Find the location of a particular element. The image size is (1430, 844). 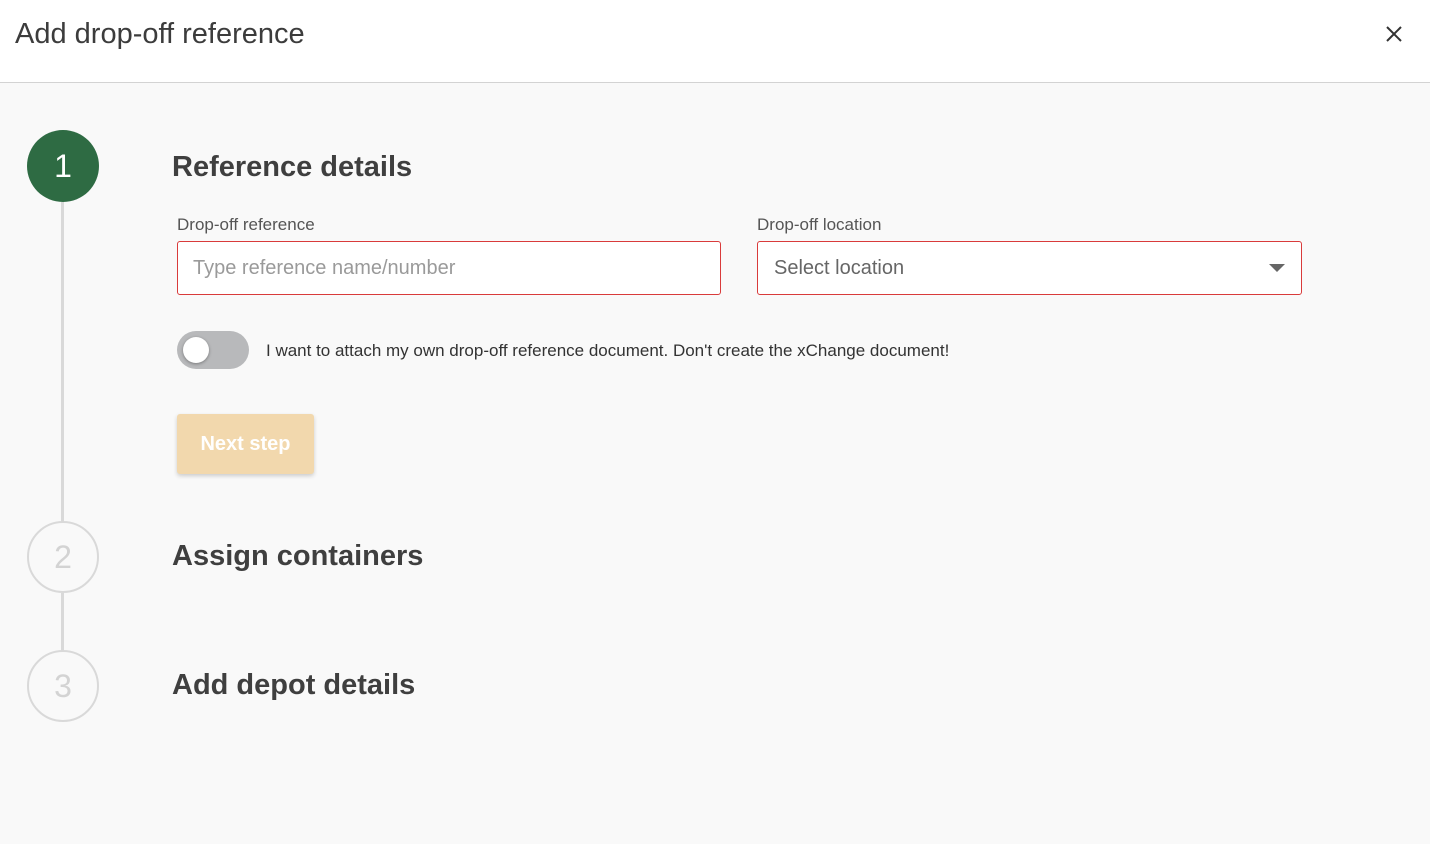

step-number: 1 is located at coordinates (63, 165).